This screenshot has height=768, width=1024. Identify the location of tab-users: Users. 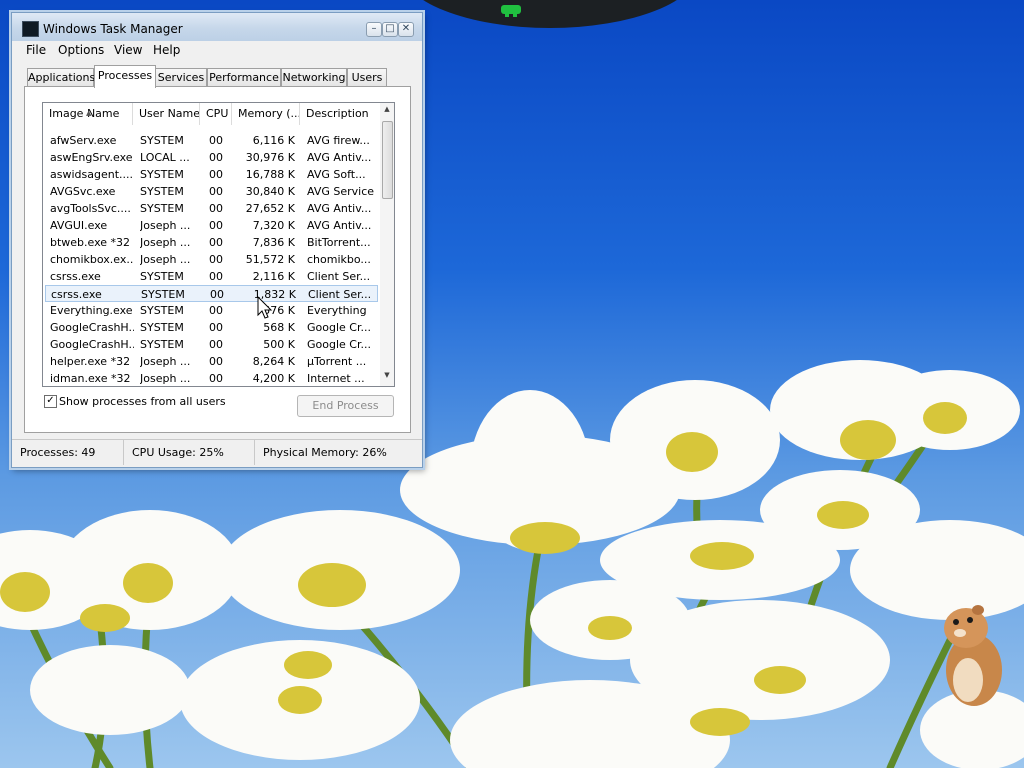
(367, 77).